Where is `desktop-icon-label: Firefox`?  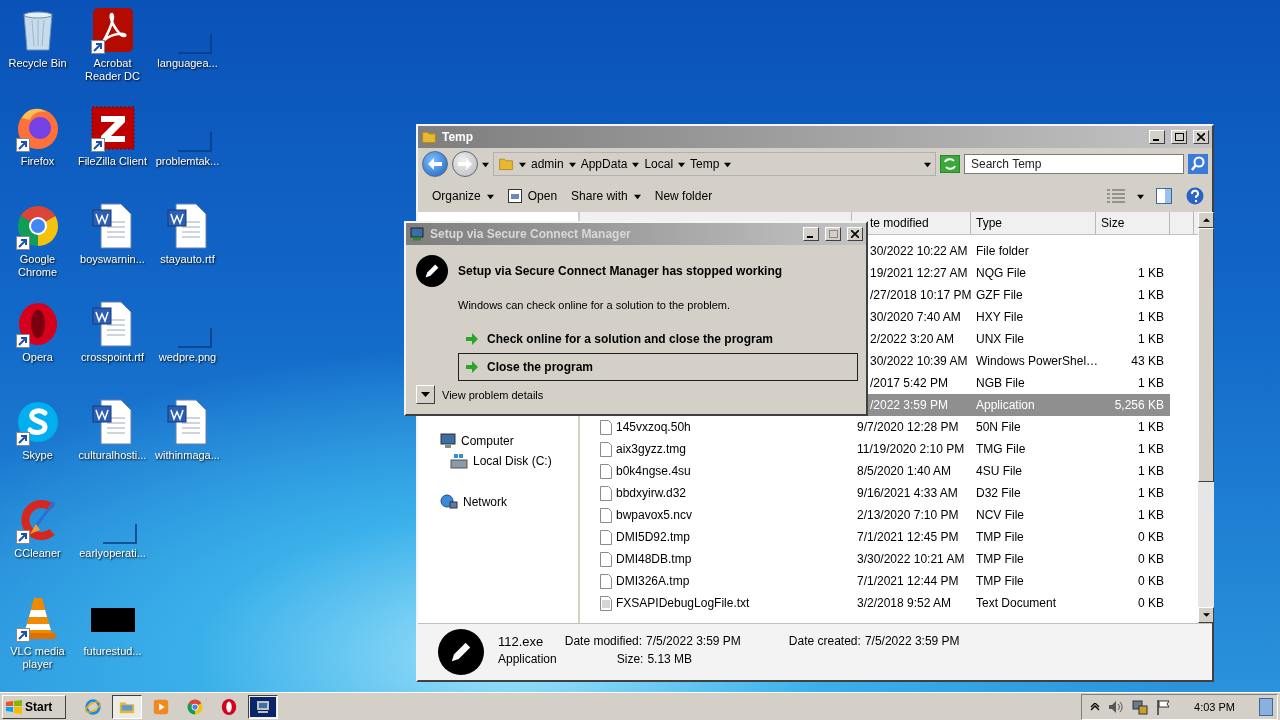
desktop-icon-label: Firefox is located at coordinates (37, 161).